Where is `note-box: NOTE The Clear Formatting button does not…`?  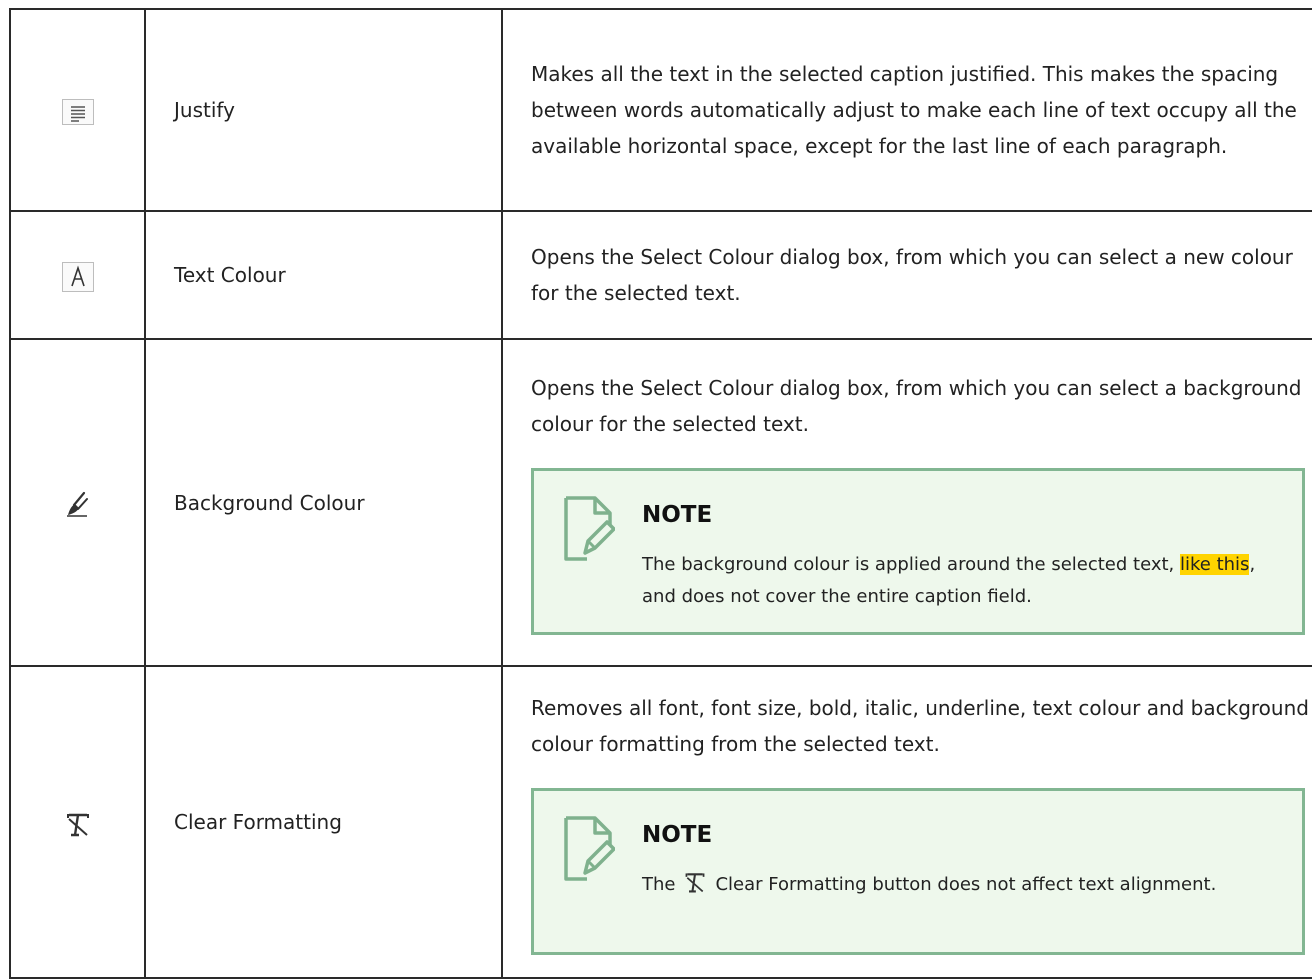 note-box: NOTE The Clear Formatting button does not… is located at coordinates (918, 871).